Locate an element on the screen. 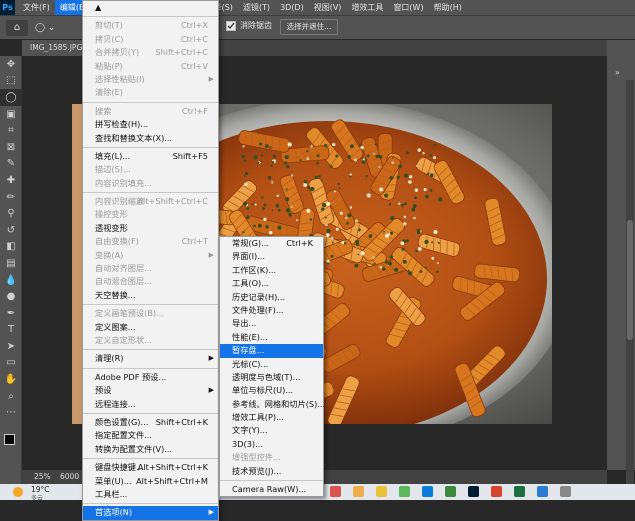  menu-item-9: 增效工具 is located at coordinates (367, 7).